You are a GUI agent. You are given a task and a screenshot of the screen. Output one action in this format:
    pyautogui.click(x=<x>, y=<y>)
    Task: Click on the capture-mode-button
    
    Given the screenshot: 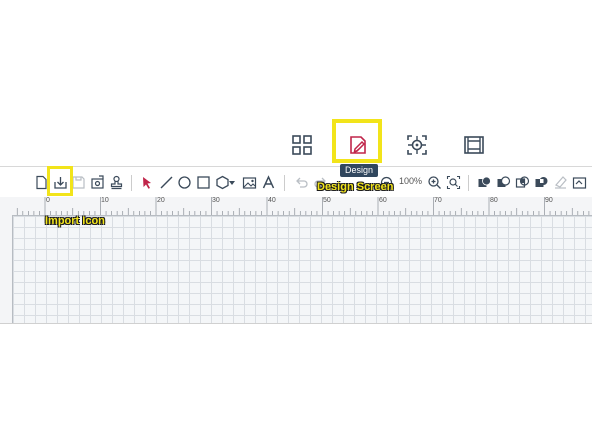 What is the action you would take?
    pyautogui.click(x=417, y=145)
    